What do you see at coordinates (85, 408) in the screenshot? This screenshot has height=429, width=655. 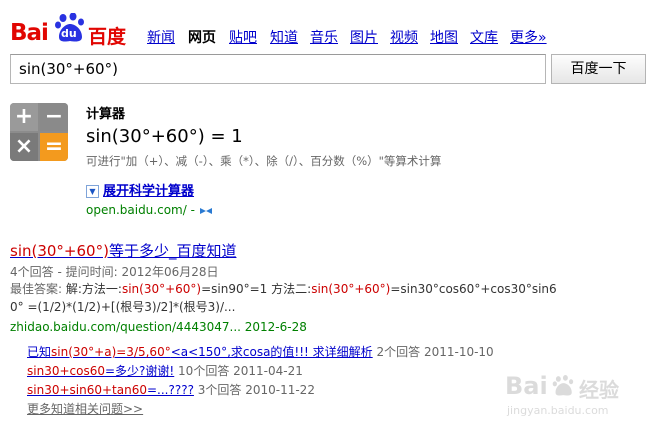 I see `more-related-questions-link: 更多知道相关问题>>` at bounding box center [85, 408].